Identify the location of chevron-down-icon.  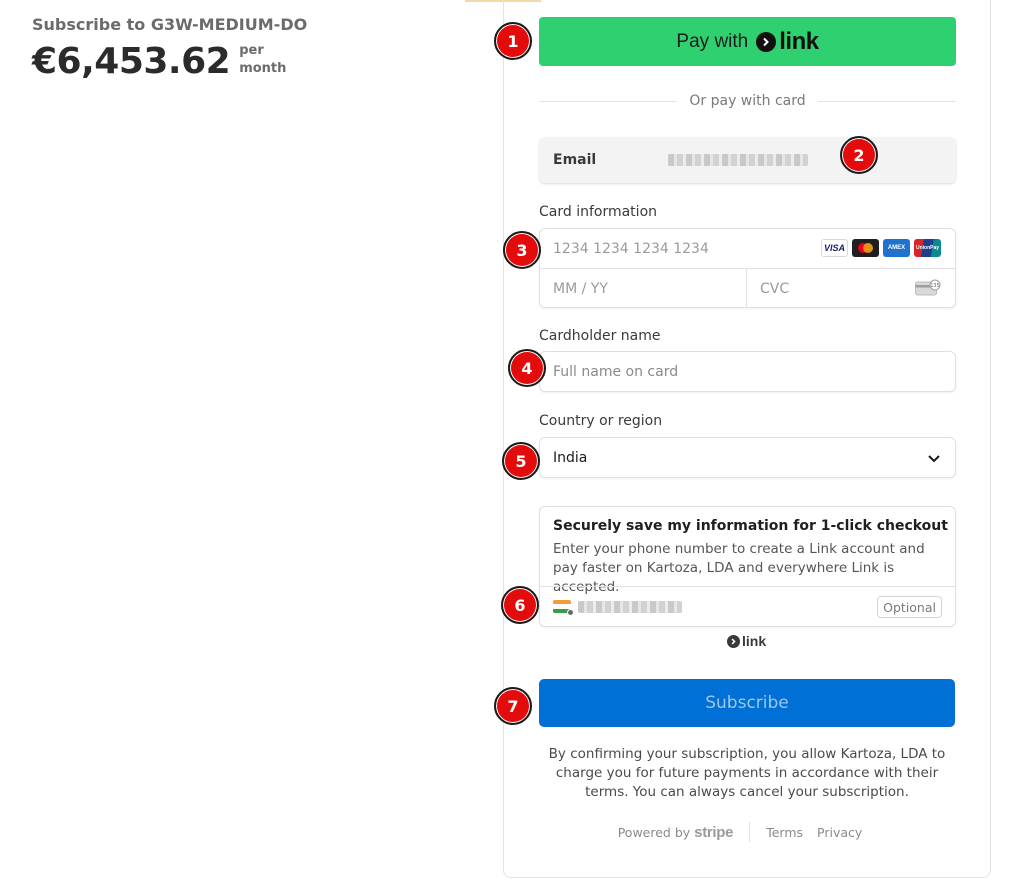
(934, 459).